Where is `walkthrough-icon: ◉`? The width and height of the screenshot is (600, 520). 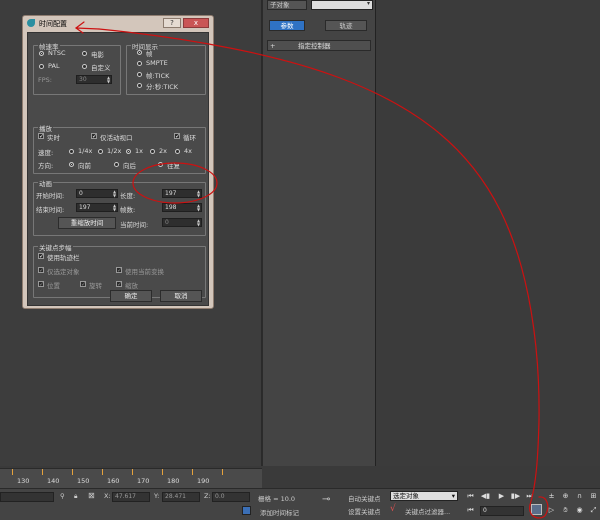
walkthrough-icon: ◉ is located at coordinates (579, 510).